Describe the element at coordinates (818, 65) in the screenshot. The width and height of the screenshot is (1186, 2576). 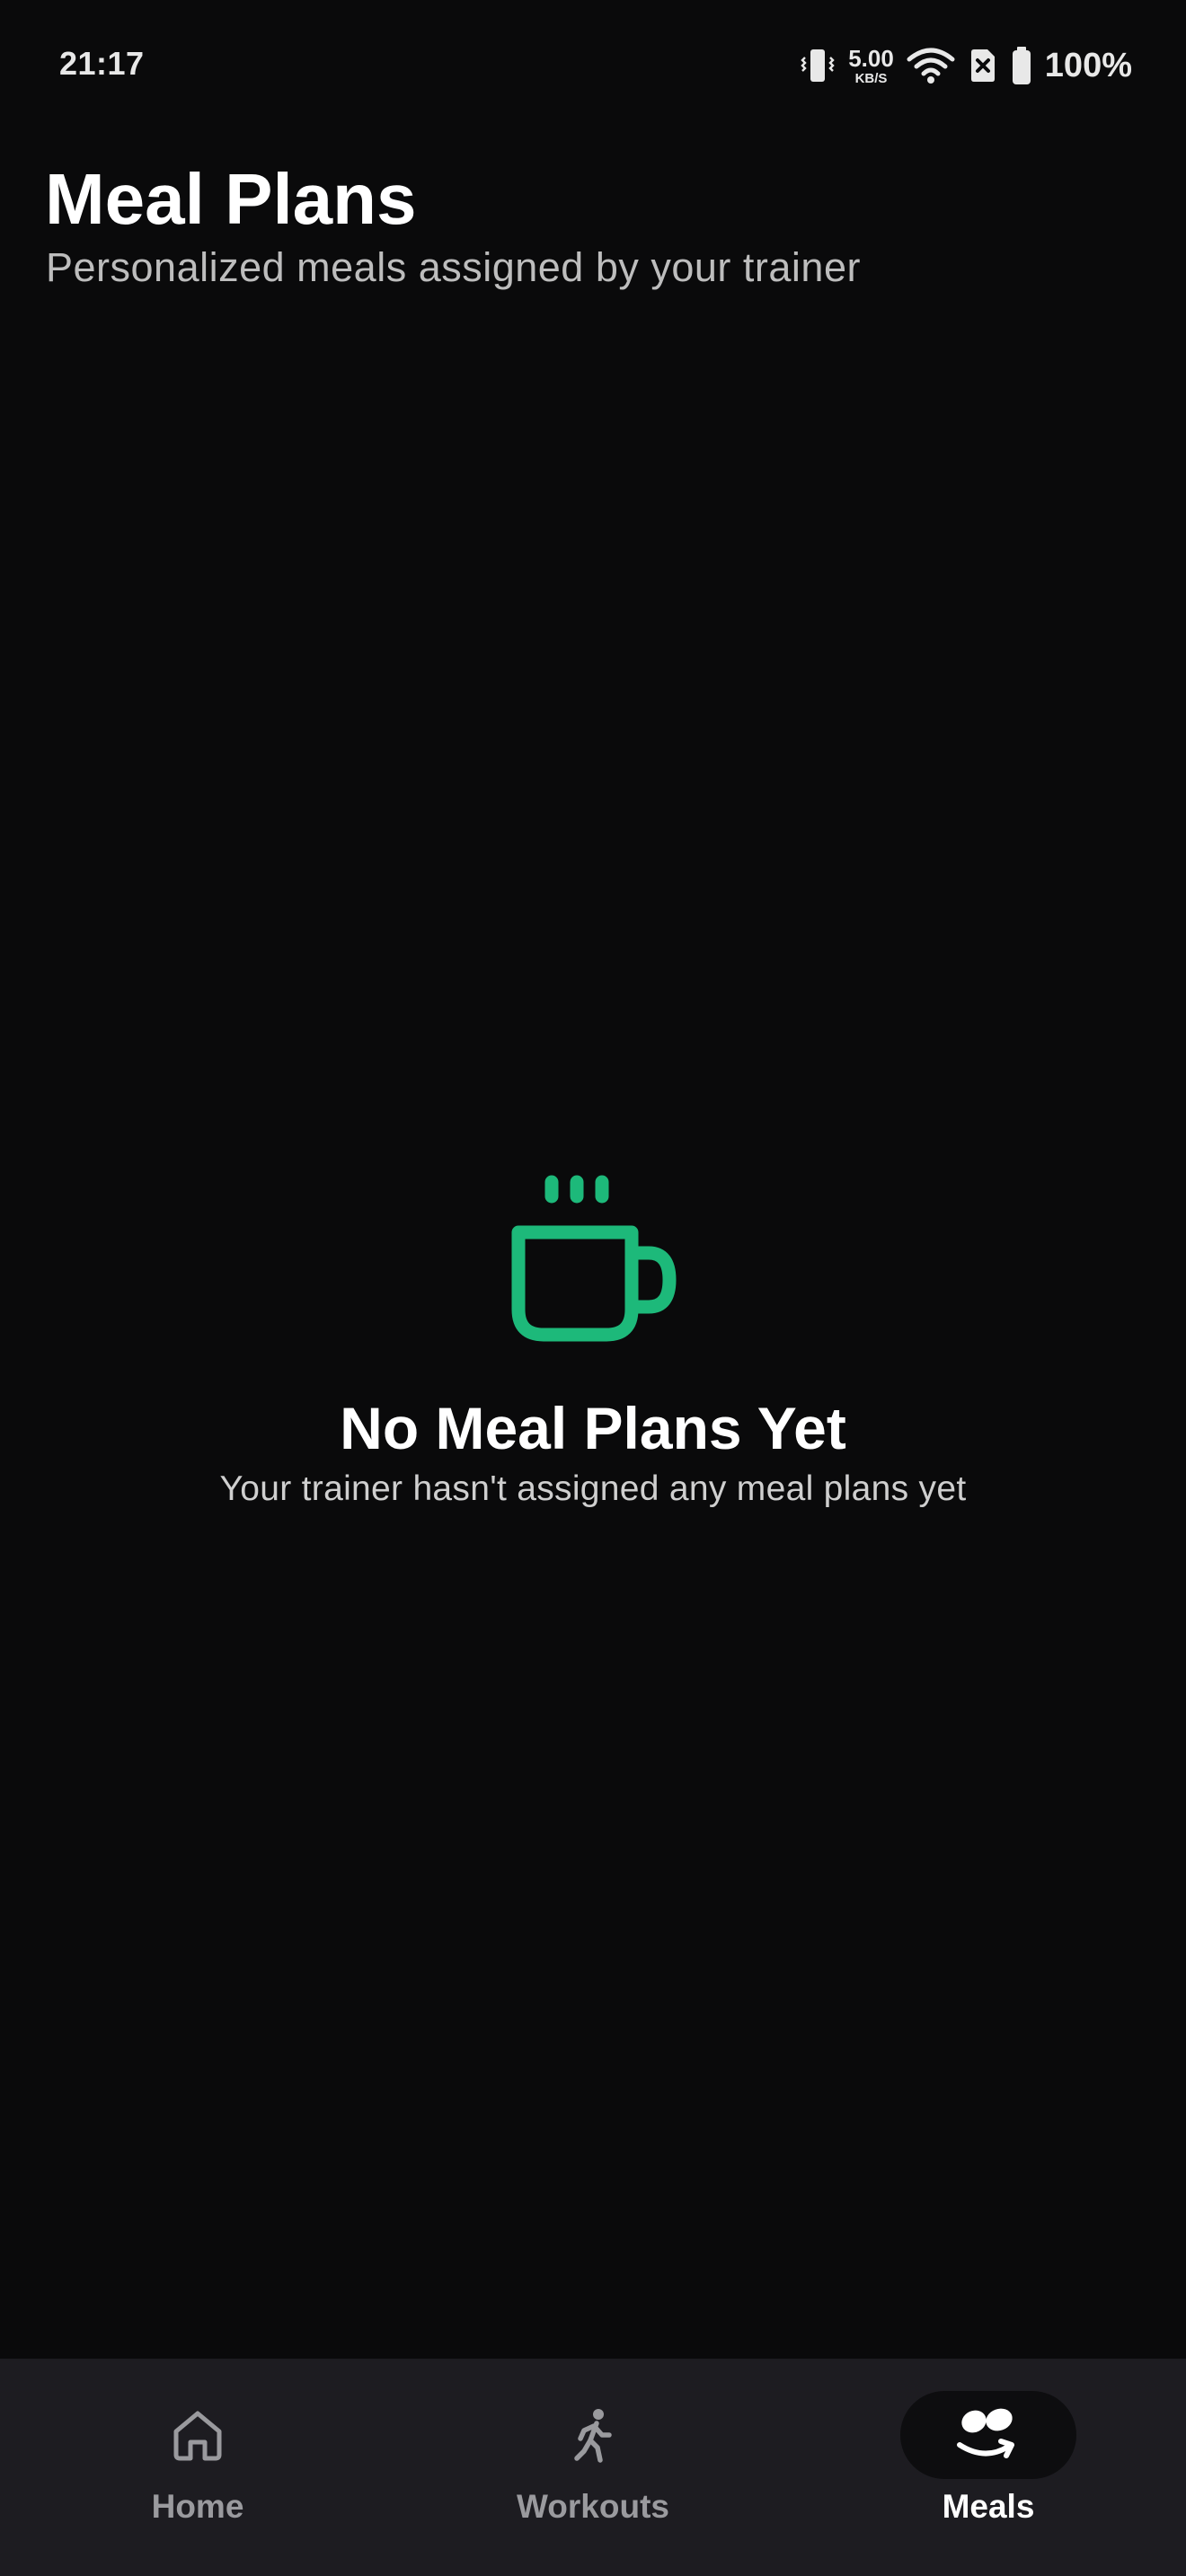
I see `vibrate-icon` at that location.